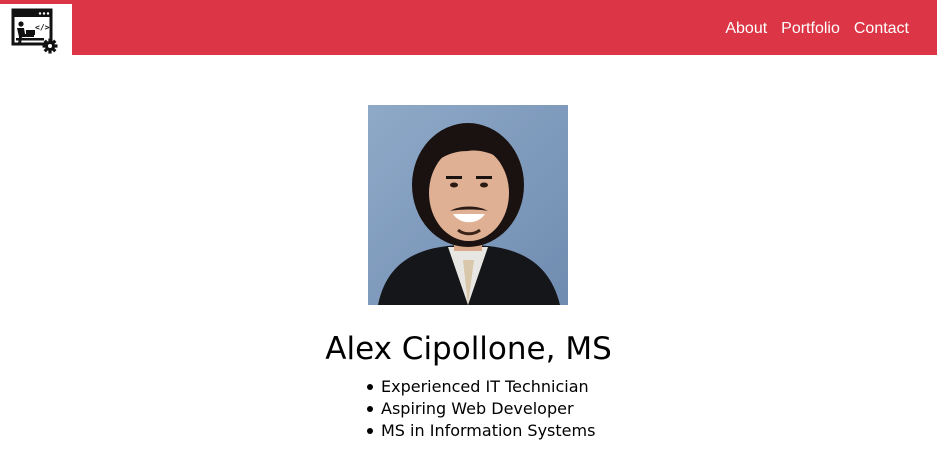 The width and height of the screenshot is (937, 451). Describe the element at coordinates (881, 29) in the screenshot. I see `nav-link-contact: Contact` at that location.